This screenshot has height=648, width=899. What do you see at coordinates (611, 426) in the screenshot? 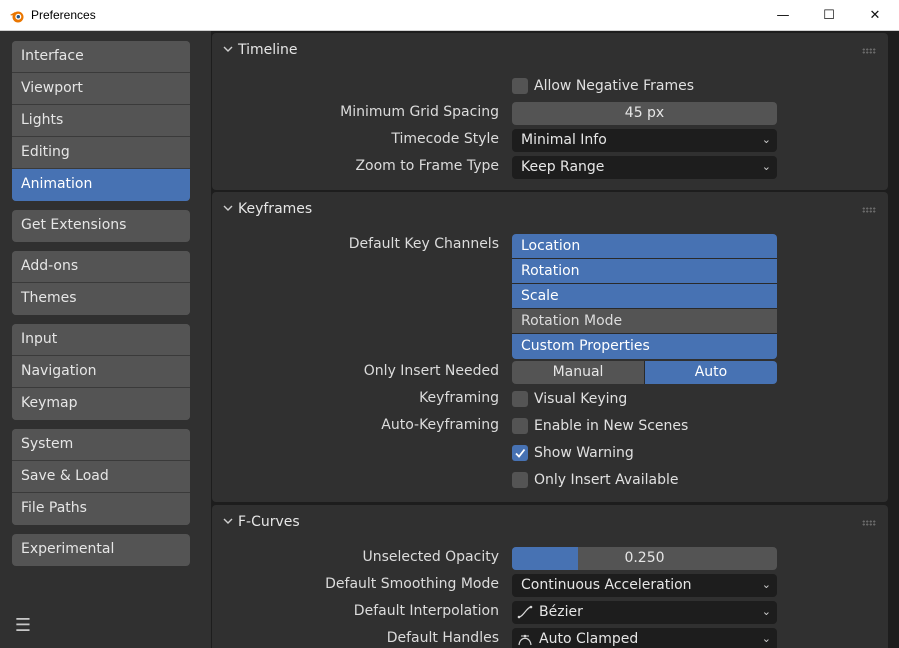
I see `checkbox-label: Enable in New Scenes` at bounding box center [611, 426].